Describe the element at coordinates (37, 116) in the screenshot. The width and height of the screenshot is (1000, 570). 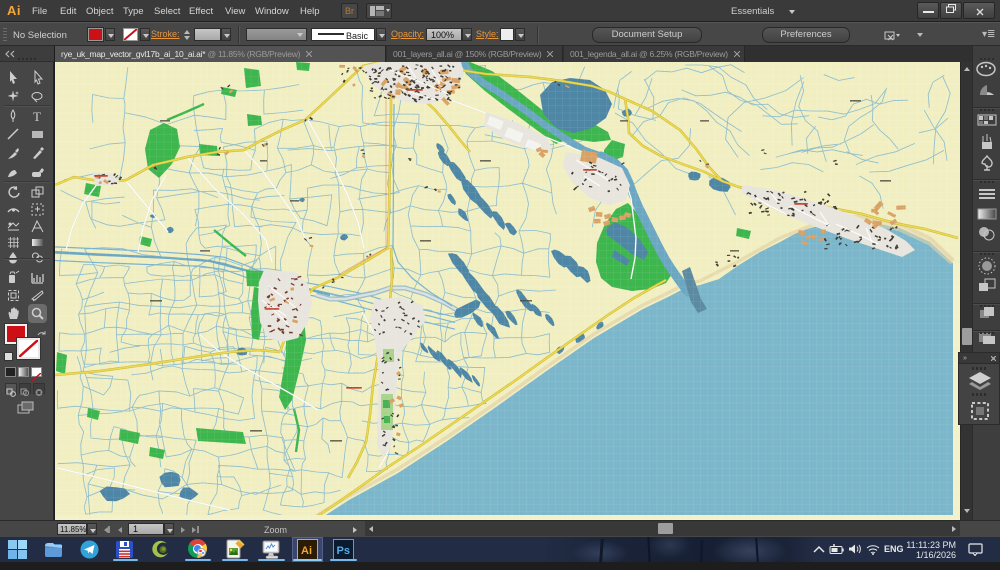
I see `svg-text: T` at that location.